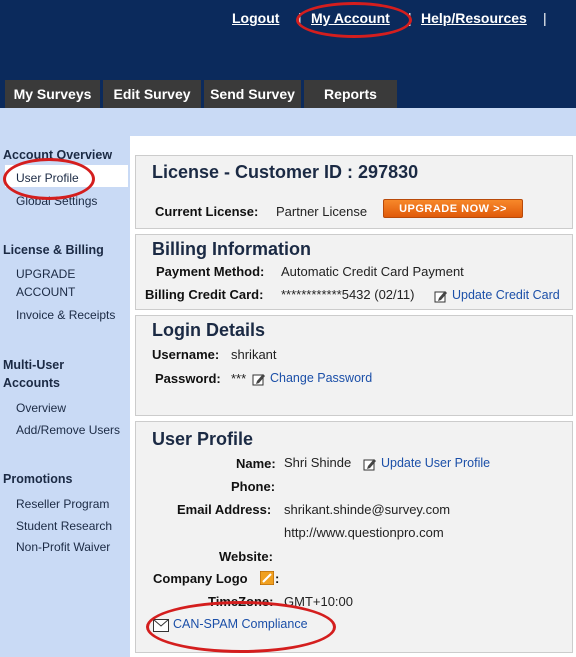 This screenshot has height=657, width=576. Describe the element at coordinates (63, 547) in the screenshot. I see `sidebar-item-non-profit-waiver: Non-Profit Waiver` at that location.